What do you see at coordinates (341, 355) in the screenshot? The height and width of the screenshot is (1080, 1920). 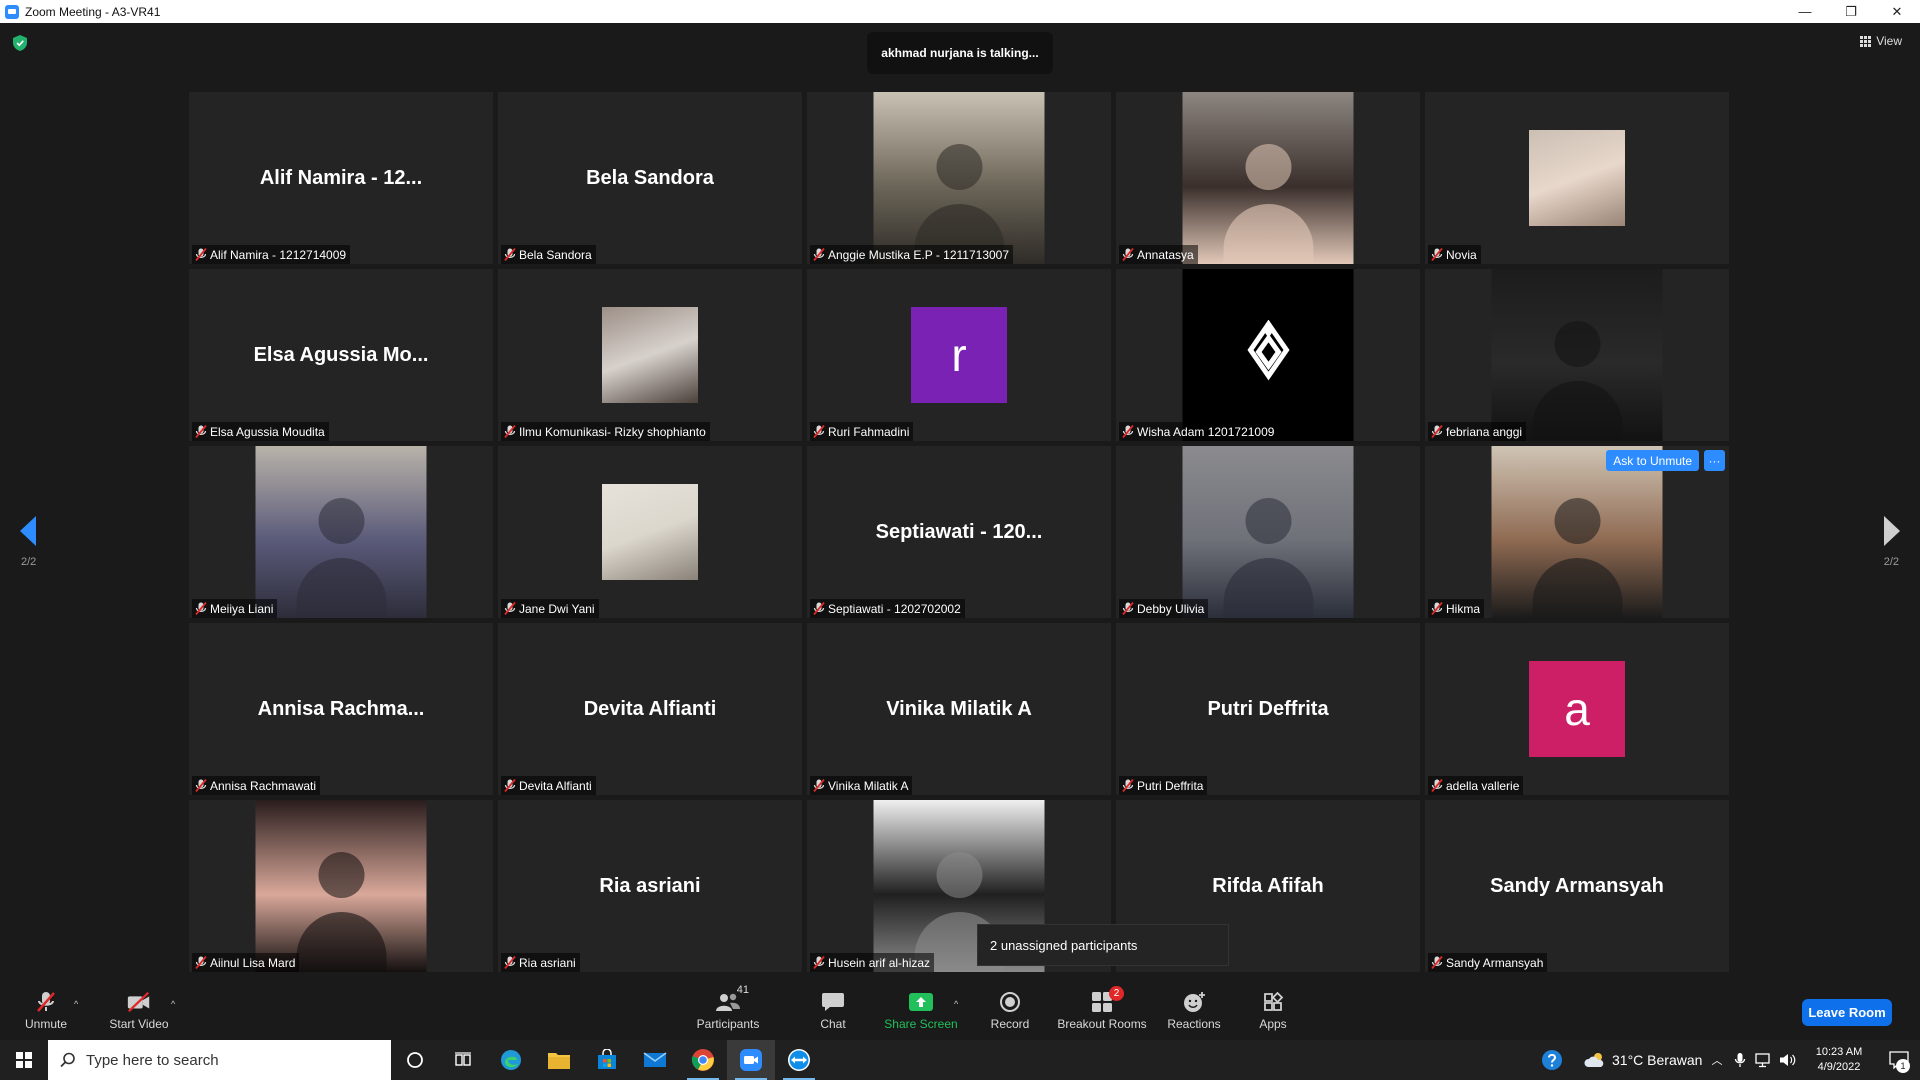 I see `participant-tile: Elsa Agussia Mo... Elsa Agussia Moudita` at bounding box center [341, 355].